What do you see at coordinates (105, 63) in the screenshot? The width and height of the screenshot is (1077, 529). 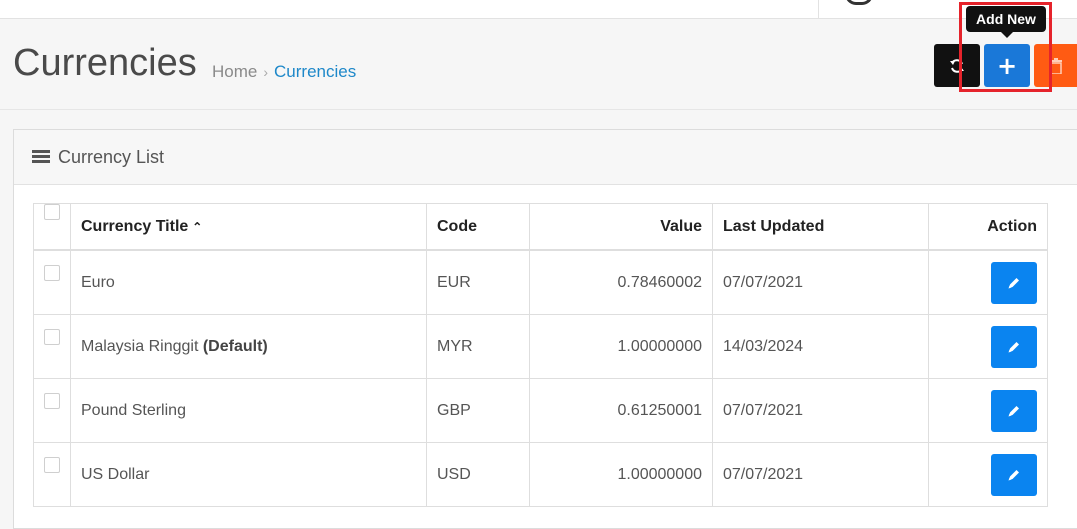 I see `page-title: Currencies` at bounding box center [105, 63].